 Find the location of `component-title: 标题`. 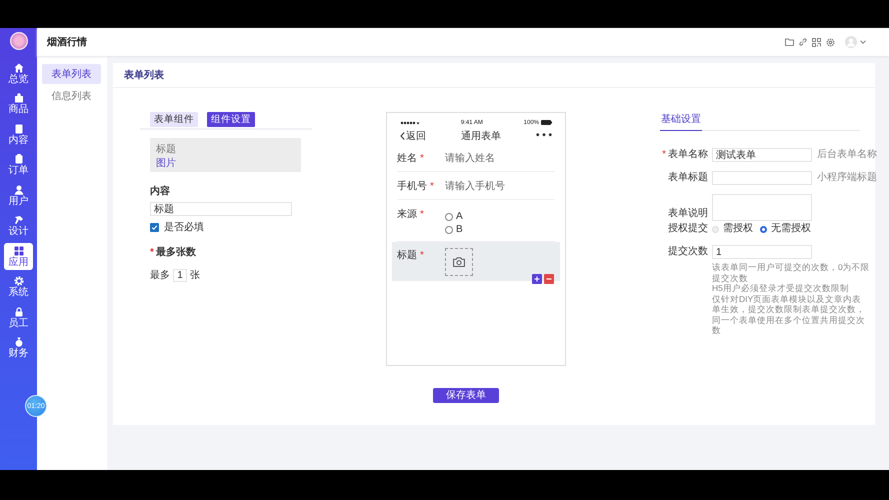

component-title: 标题 is located at coordinates (166, 149).